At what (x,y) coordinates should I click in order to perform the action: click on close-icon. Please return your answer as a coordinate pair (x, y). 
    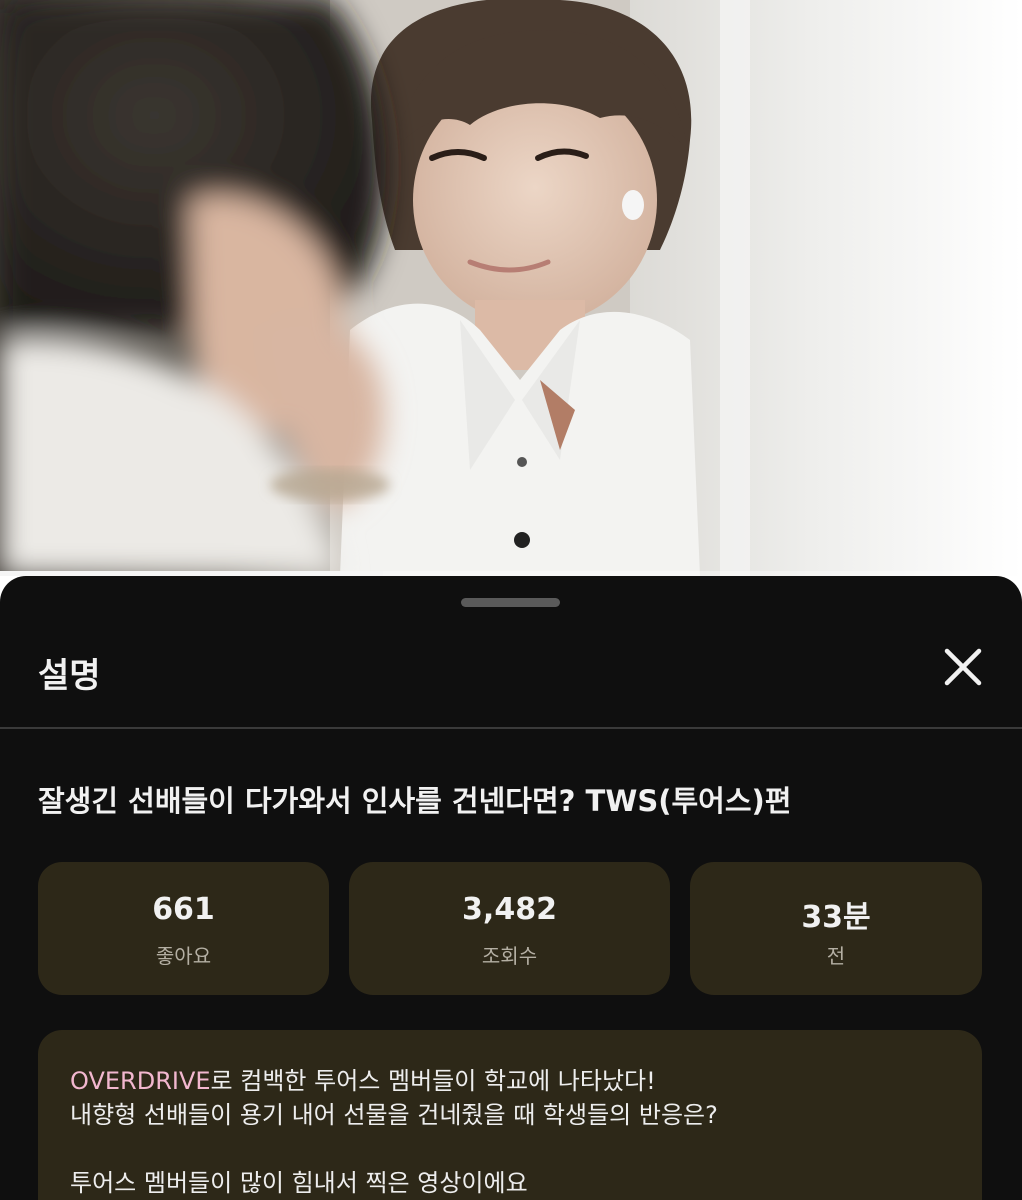
    Looking at the image, I should click on (963, 667).